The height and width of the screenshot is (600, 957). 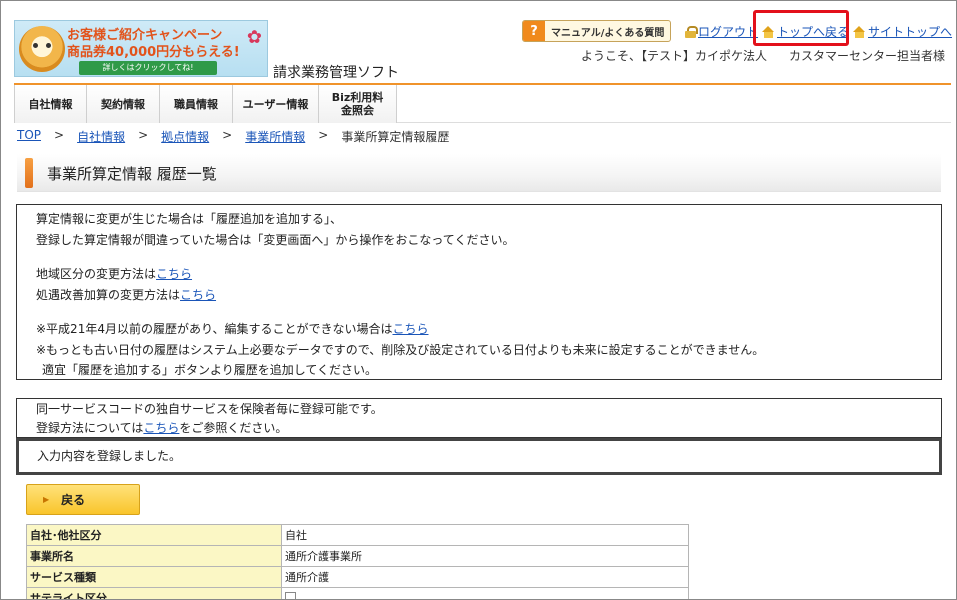 I want to click on welcome-text: ようこそ、【テスト】カイポケ法人, so click(x=674, y=56).